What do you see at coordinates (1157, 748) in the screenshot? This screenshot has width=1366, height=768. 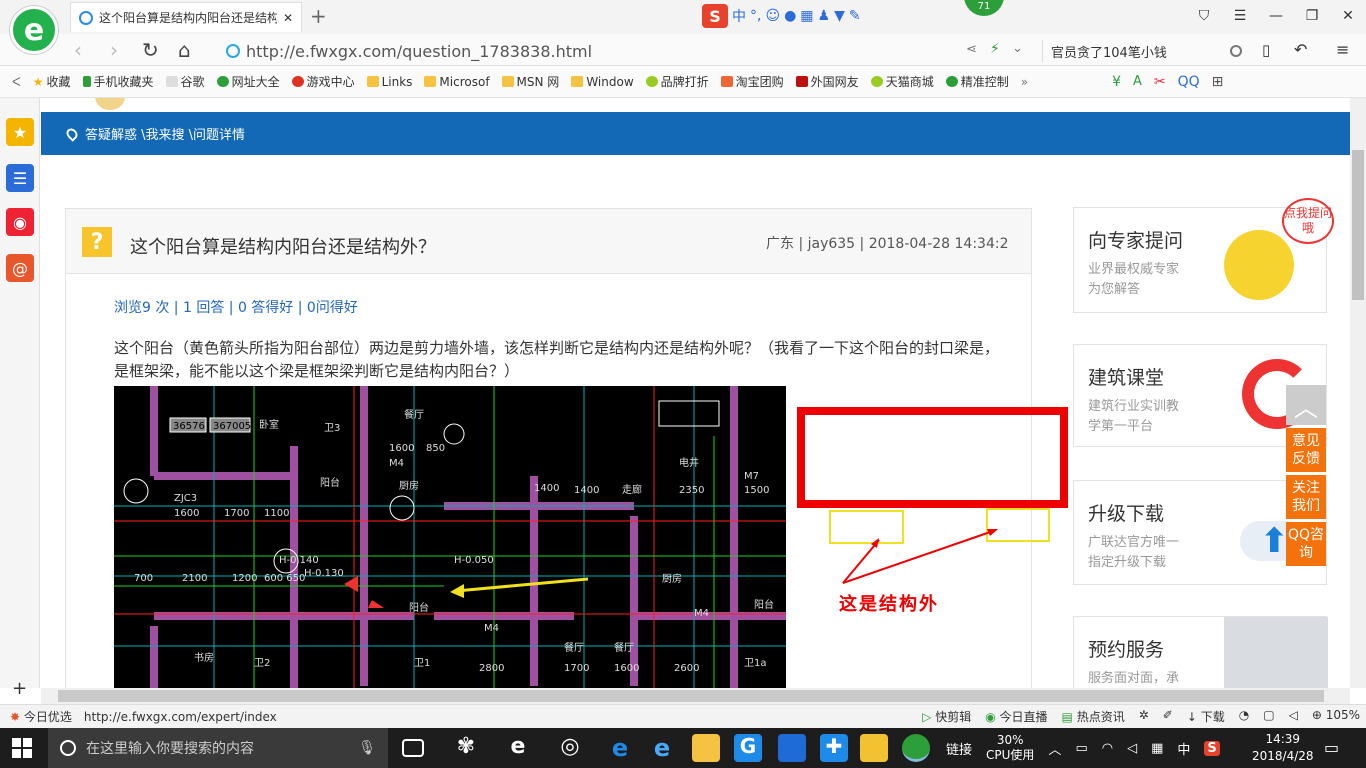 I see `keyboard-icon: ▦` at bounding box center [1157, 748].